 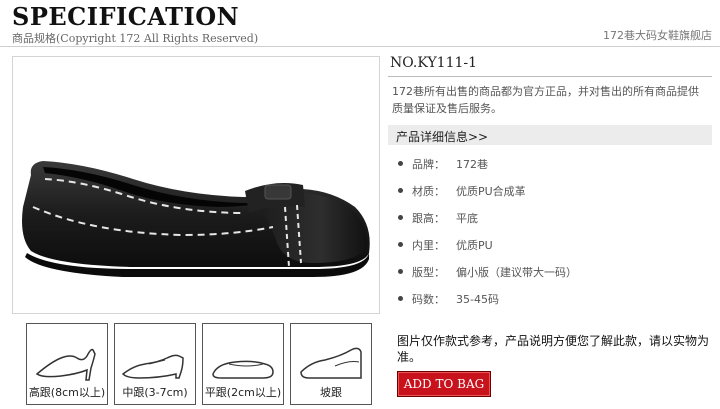 I want to click on add-to-bag-button: ADD TO BAG, so click(x=444, y=384).